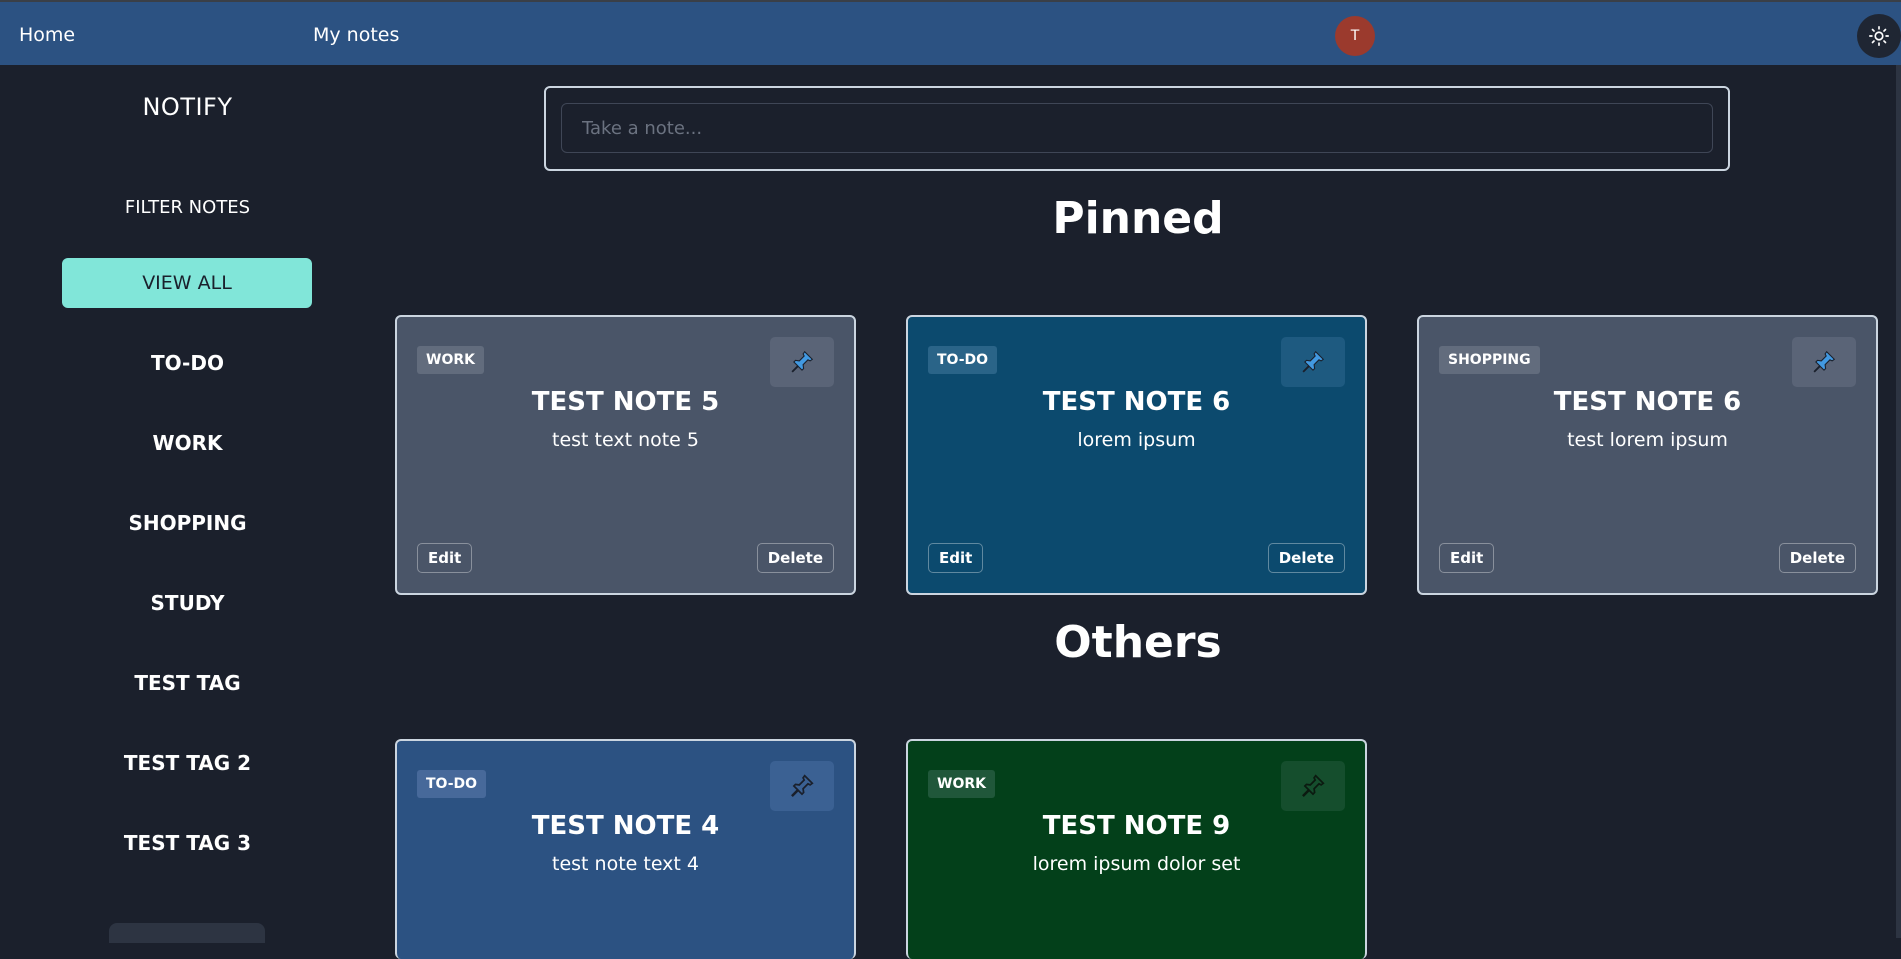 This screenshot has height=959, width=1901. What do you see at coordinates (1136, 849) in the screenshot?
I see `note-card: WORK TEST NOTE 9 lorem ipsum dolor set` at bounding box center [1136, 849].